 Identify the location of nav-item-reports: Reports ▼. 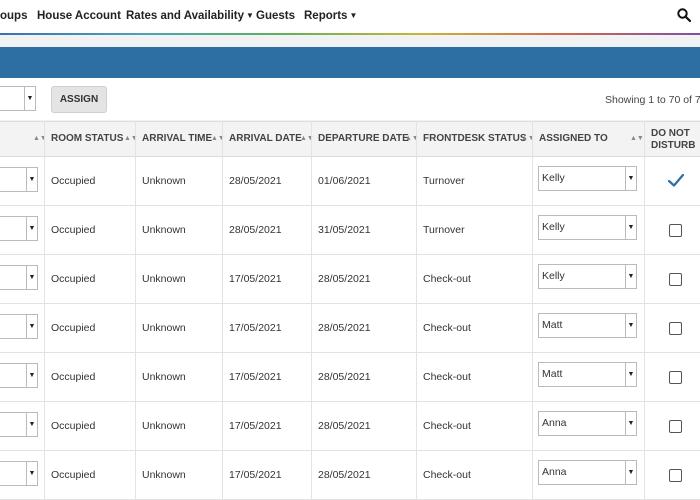
(330, 16).